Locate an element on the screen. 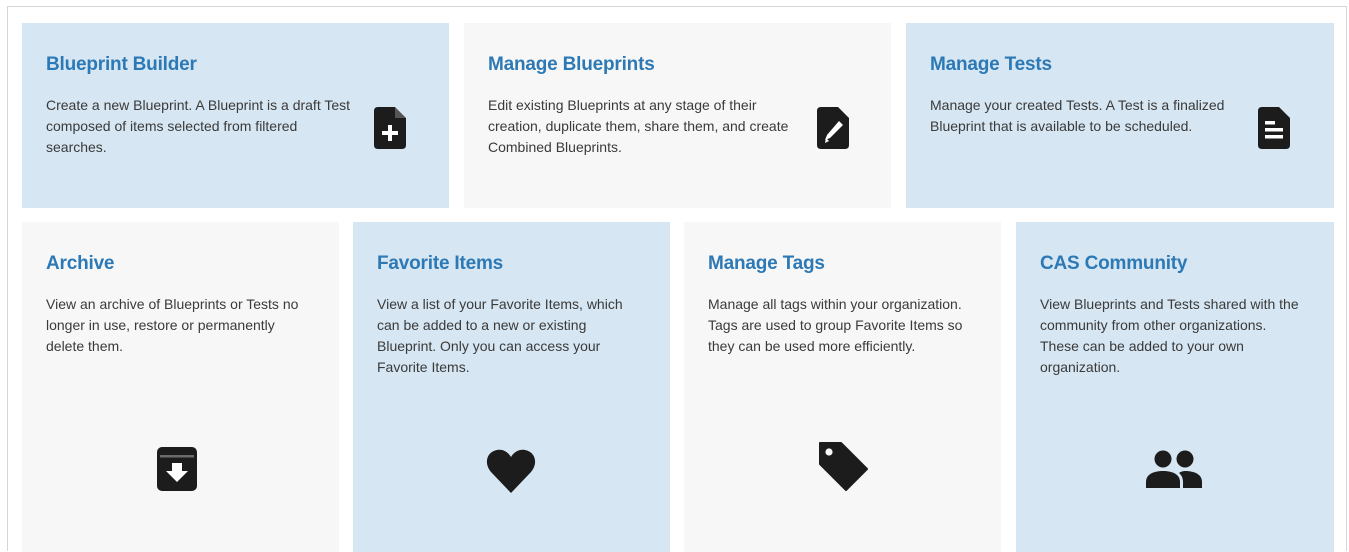 This screenshot has height=552, width=1349. file-text-icon is located at coordinates (1274, 128).